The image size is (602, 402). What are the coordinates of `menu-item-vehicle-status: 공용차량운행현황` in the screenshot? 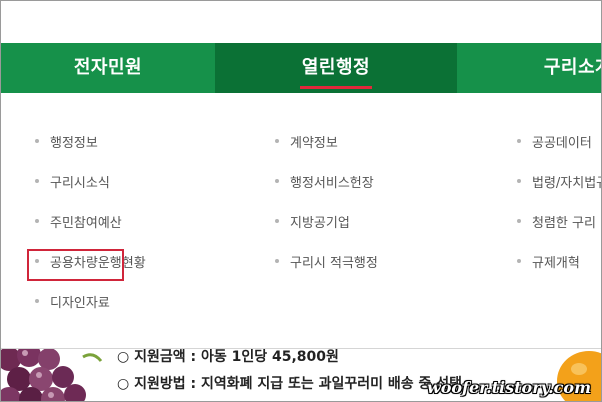 It's located at (90, 261).